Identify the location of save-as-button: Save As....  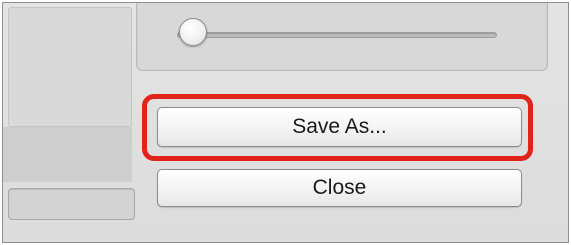
(339, 127).